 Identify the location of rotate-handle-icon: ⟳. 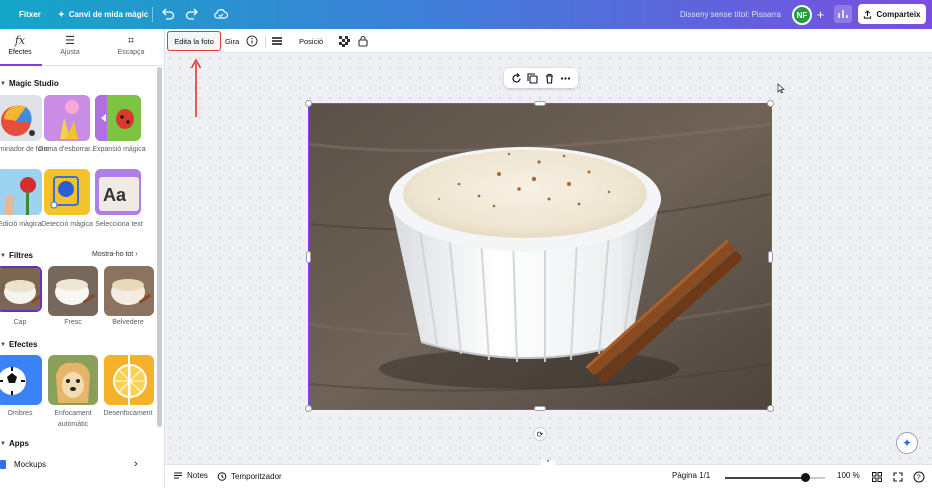
(540, 434).